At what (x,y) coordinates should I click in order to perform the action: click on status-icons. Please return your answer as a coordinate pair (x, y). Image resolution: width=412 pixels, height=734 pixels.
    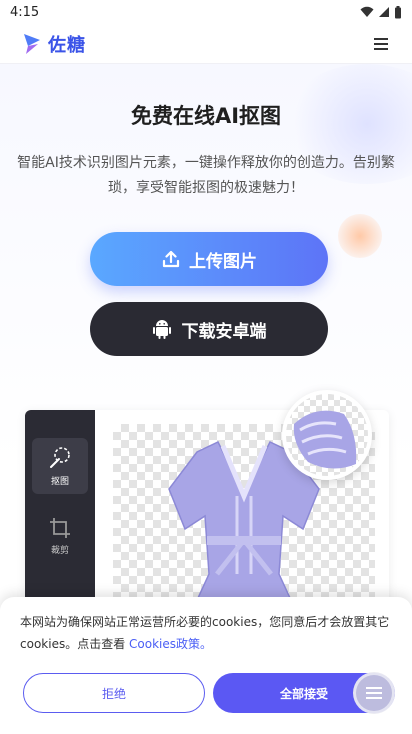
    Looking at the image, I should click on (381, 12).